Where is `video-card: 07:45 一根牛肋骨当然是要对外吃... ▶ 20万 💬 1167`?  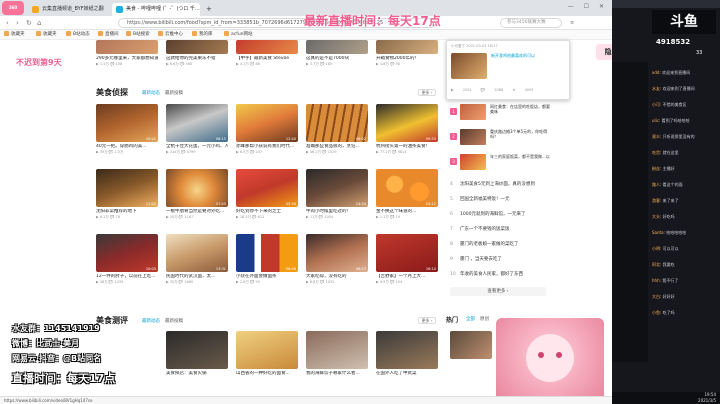 video-card: 07:45 一根牛肋骨当然是要对外吃... ▶ 20万 💬 1167 is located at coordinates (197, 194).